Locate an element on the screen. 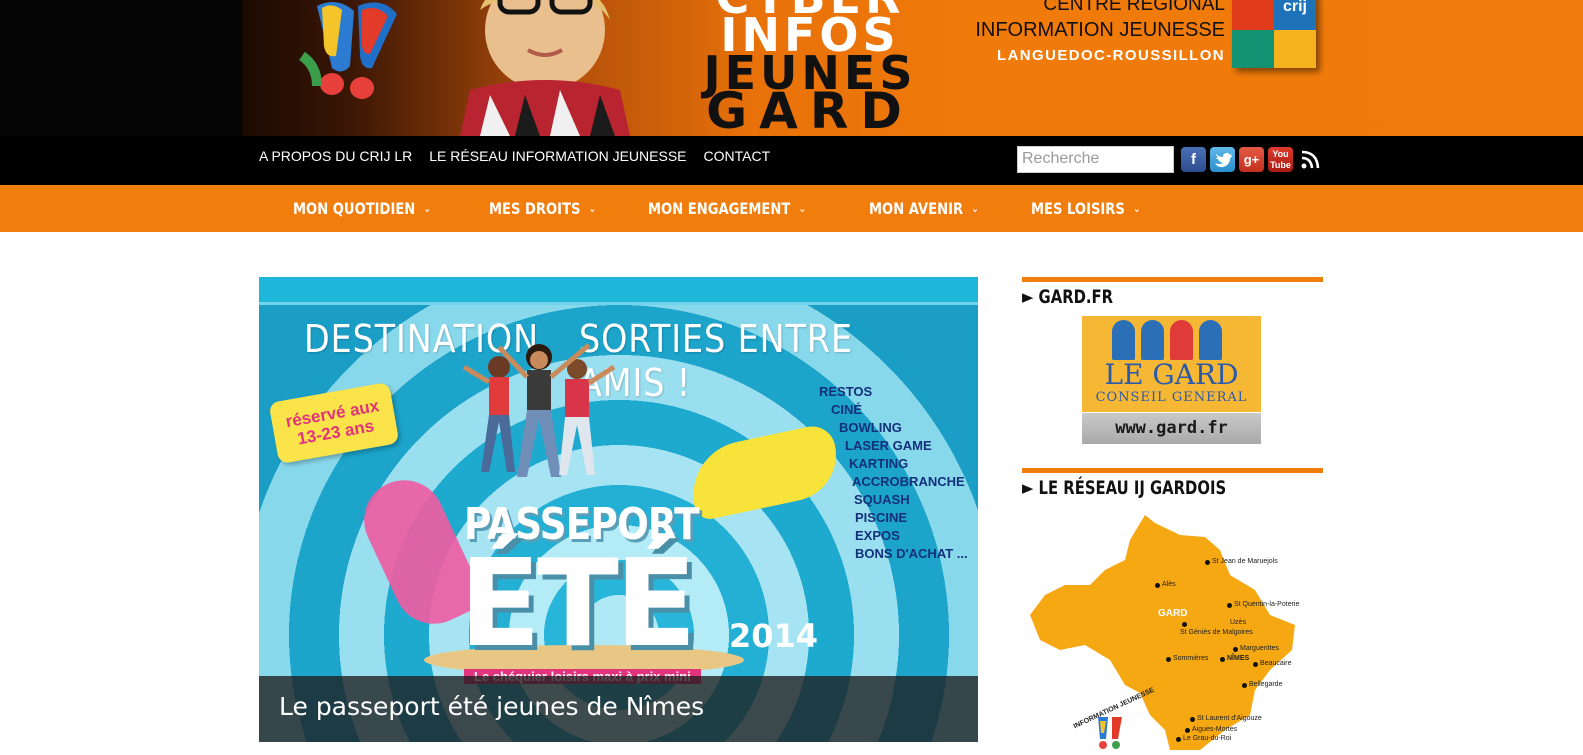  nav-label: MES LOISIRS is located at coordinates (1077, 208).